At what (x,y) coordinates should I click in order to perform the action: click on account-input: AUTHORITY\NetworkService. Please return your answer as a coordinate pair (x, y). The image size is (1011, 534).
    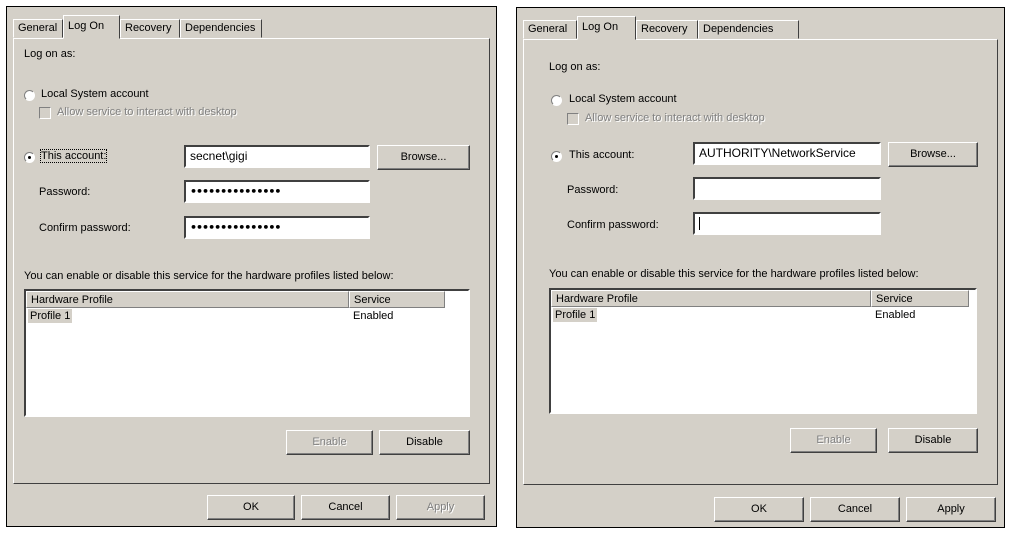
    Looking at the image, I should click on (787, 153).